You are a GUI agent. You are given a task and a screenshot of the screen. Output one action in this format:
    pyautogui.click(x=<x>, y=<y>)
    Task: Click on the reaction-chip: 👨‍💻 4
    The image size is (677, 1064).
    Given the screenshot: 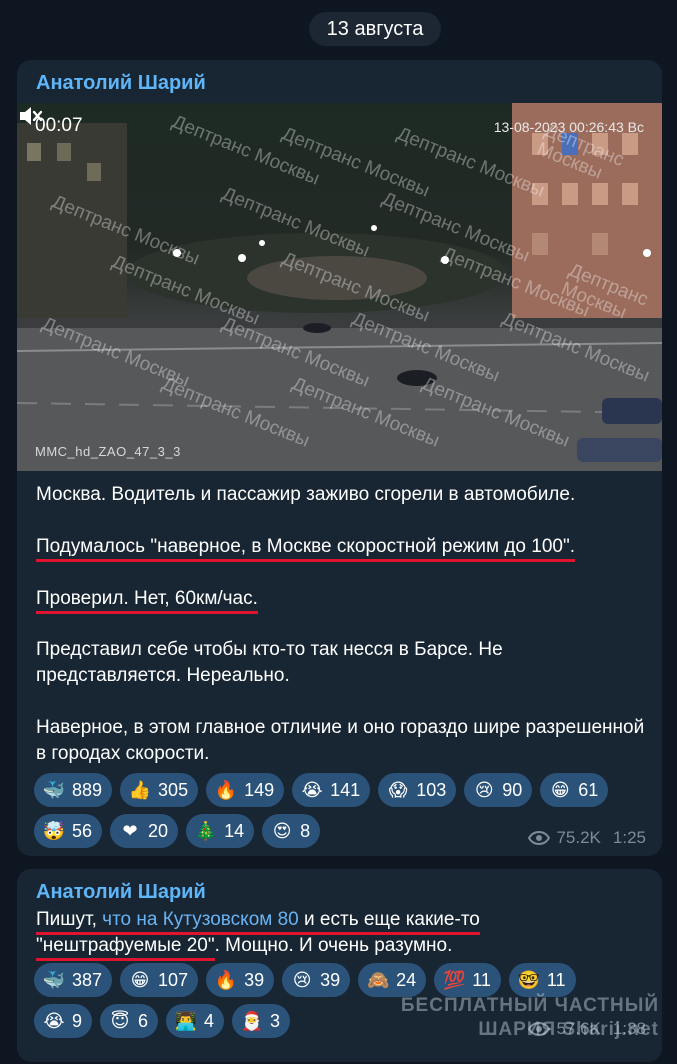 What is the action you would take?
    pyautogui.click(x=195, y=1021)
    